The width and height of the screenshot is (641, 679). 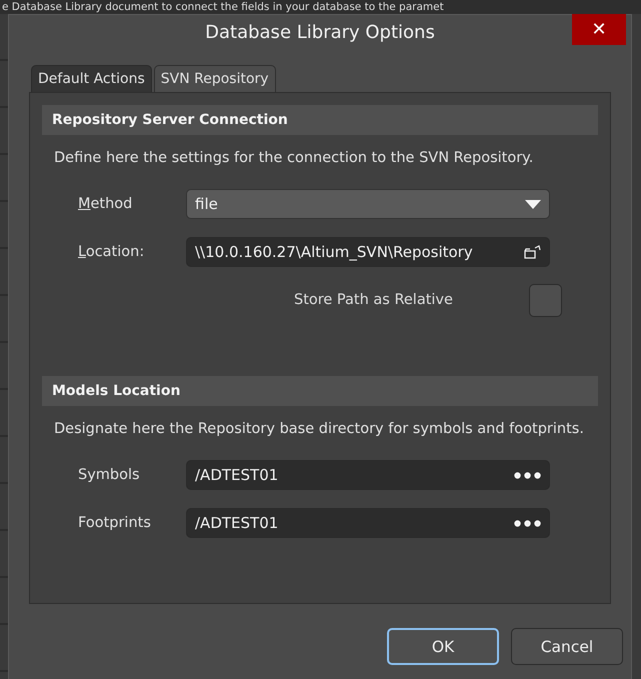 I want to click on dialog-button: OK, so click(x=443, y=646).